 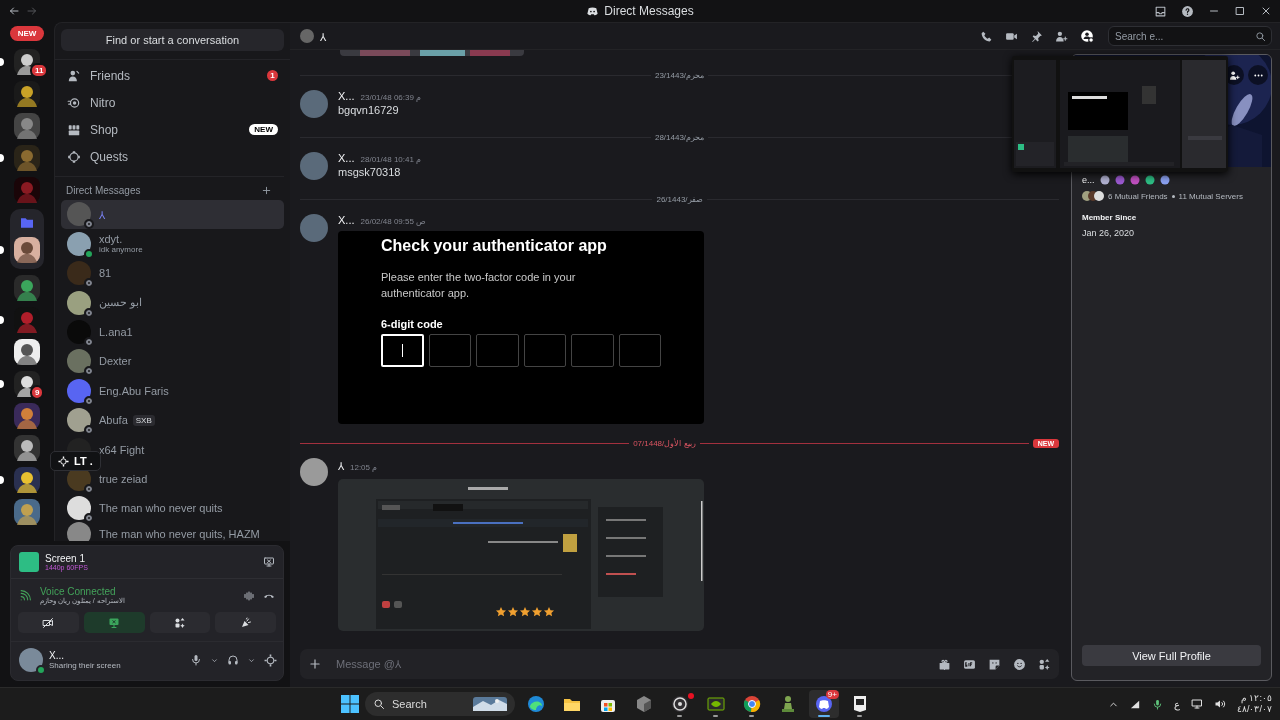 I want to click on add-dm-icon, so click(x=266, y=190).